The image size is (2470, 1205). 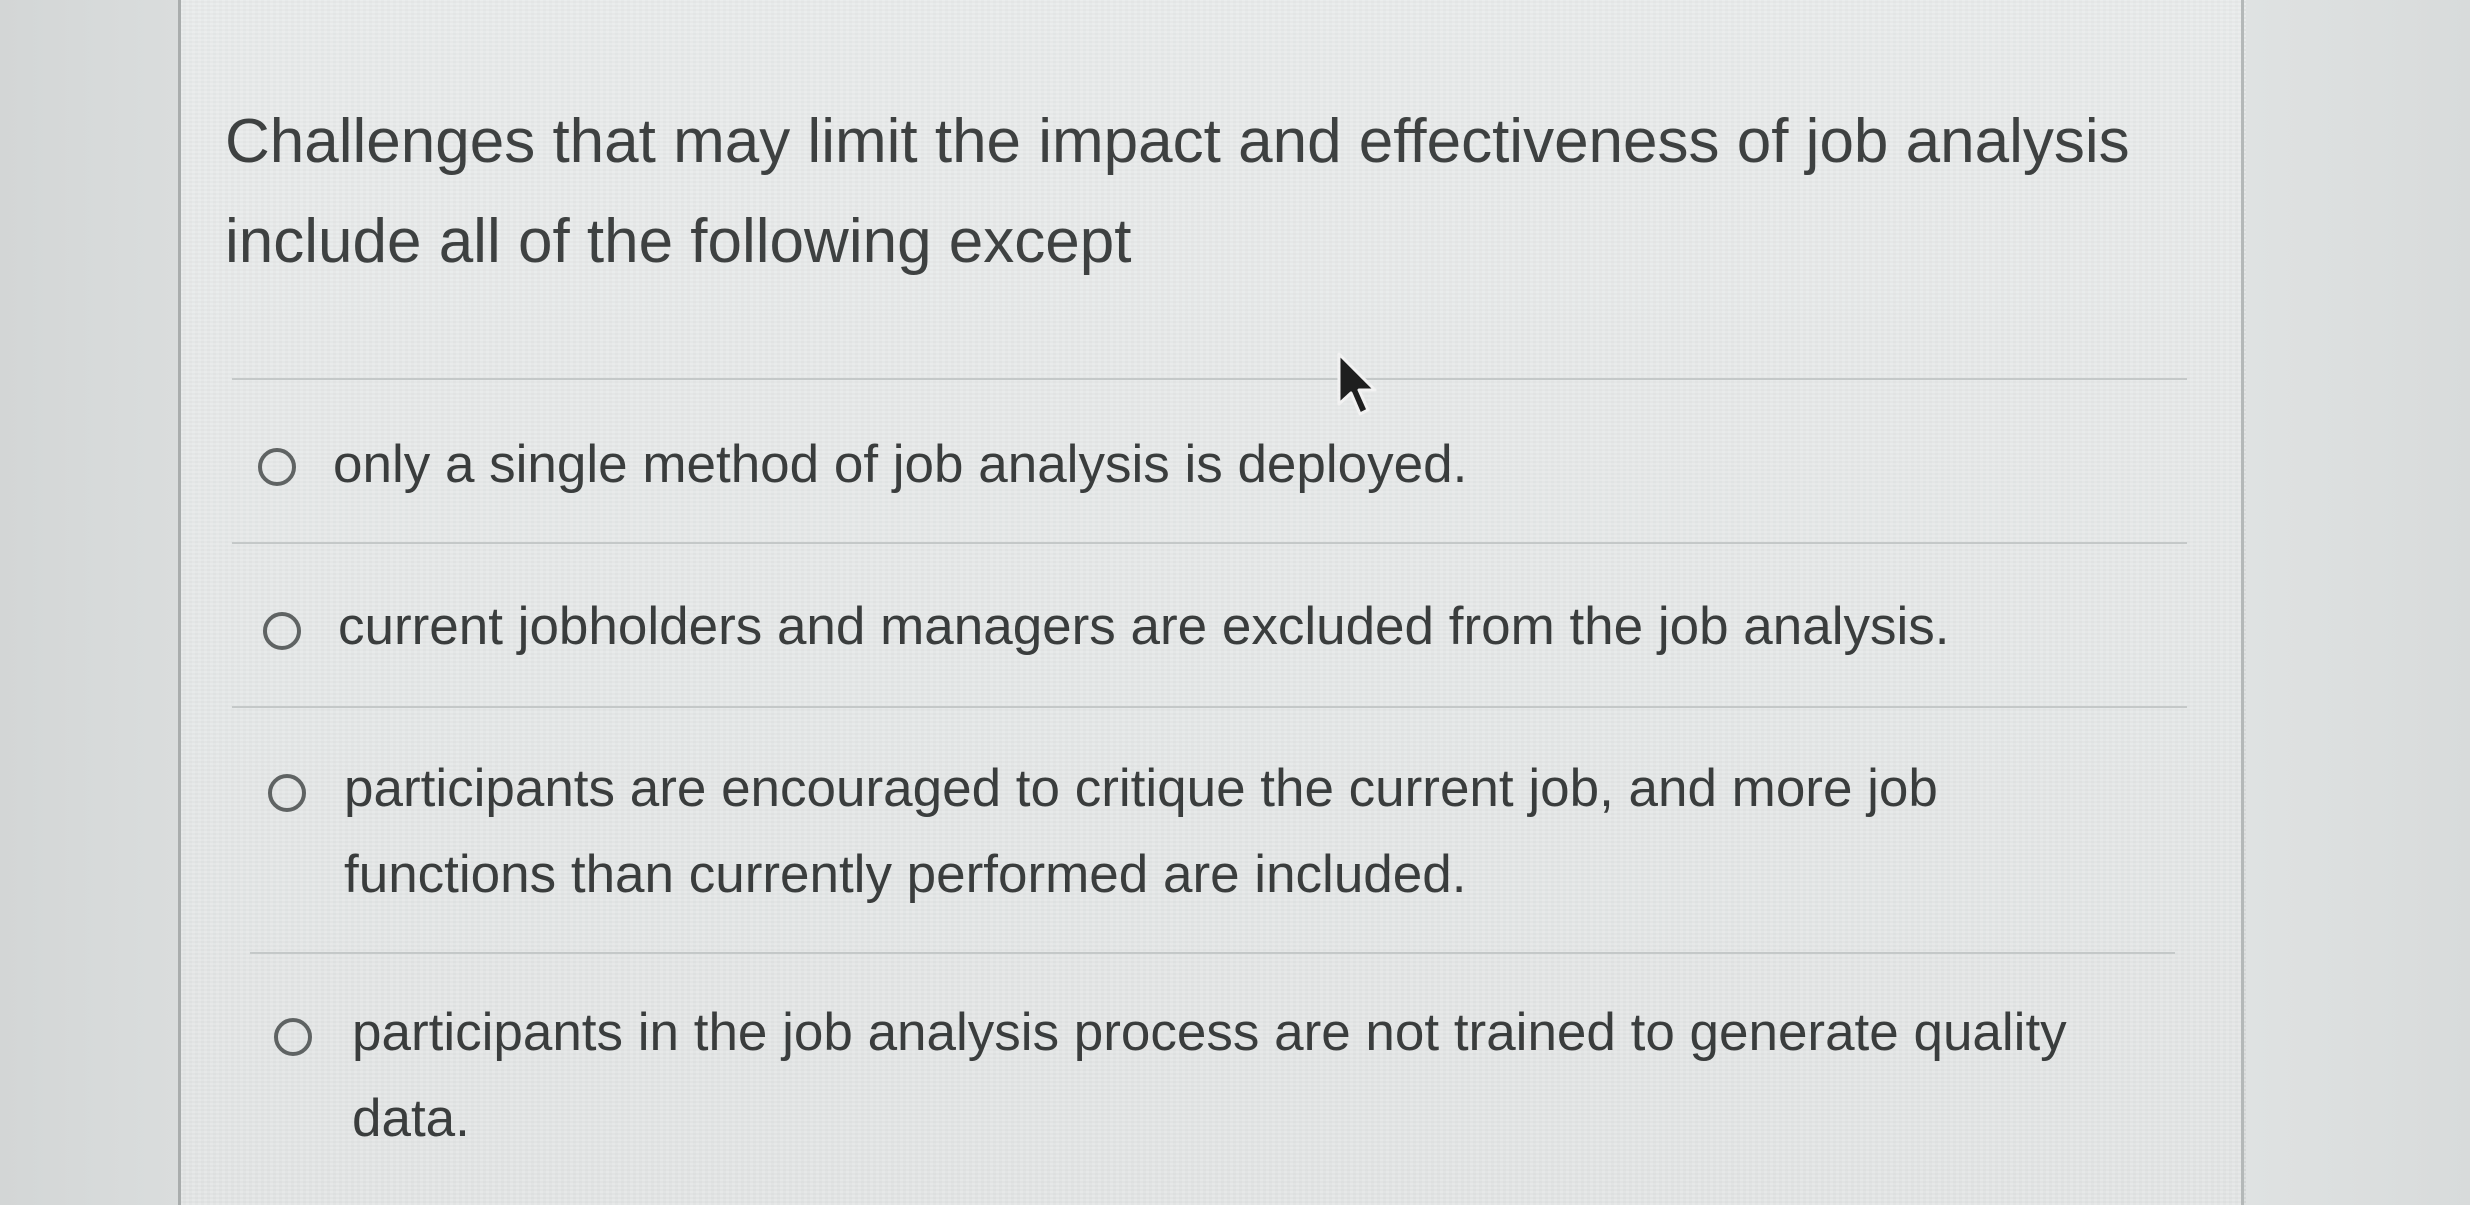 I want to click on left-margin, so click(x=89, y=602).